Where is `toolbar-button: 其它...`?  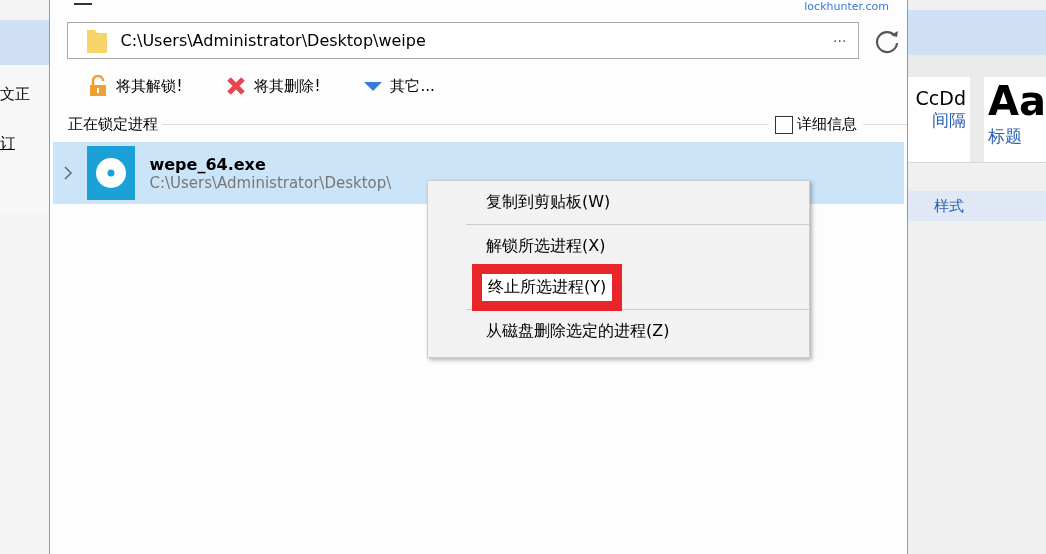 toolbar-button: 其它... is located at coordinates (399, 86).